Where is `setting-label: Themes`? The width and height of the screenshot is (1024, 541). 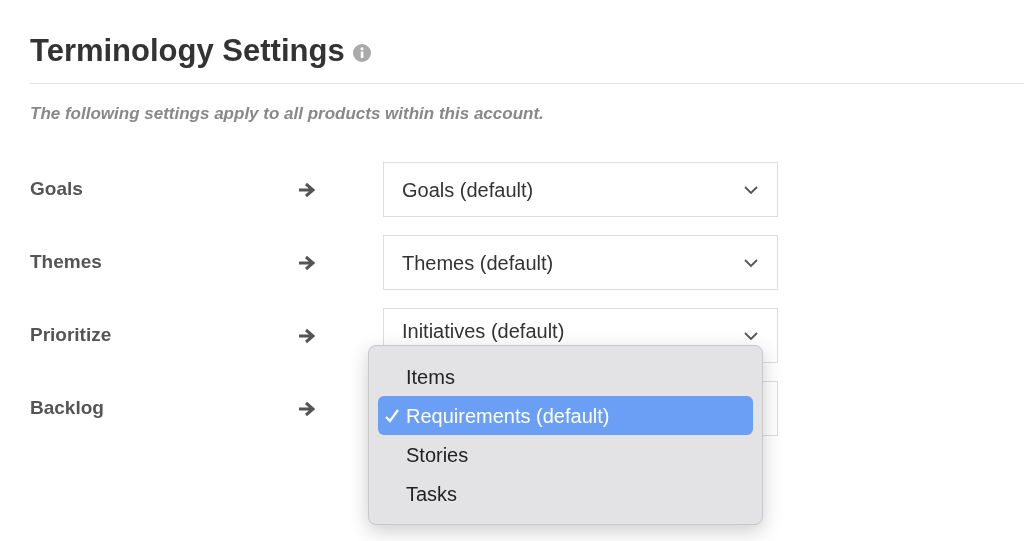 setting-label: Themes is located at coordinates (66, 262).